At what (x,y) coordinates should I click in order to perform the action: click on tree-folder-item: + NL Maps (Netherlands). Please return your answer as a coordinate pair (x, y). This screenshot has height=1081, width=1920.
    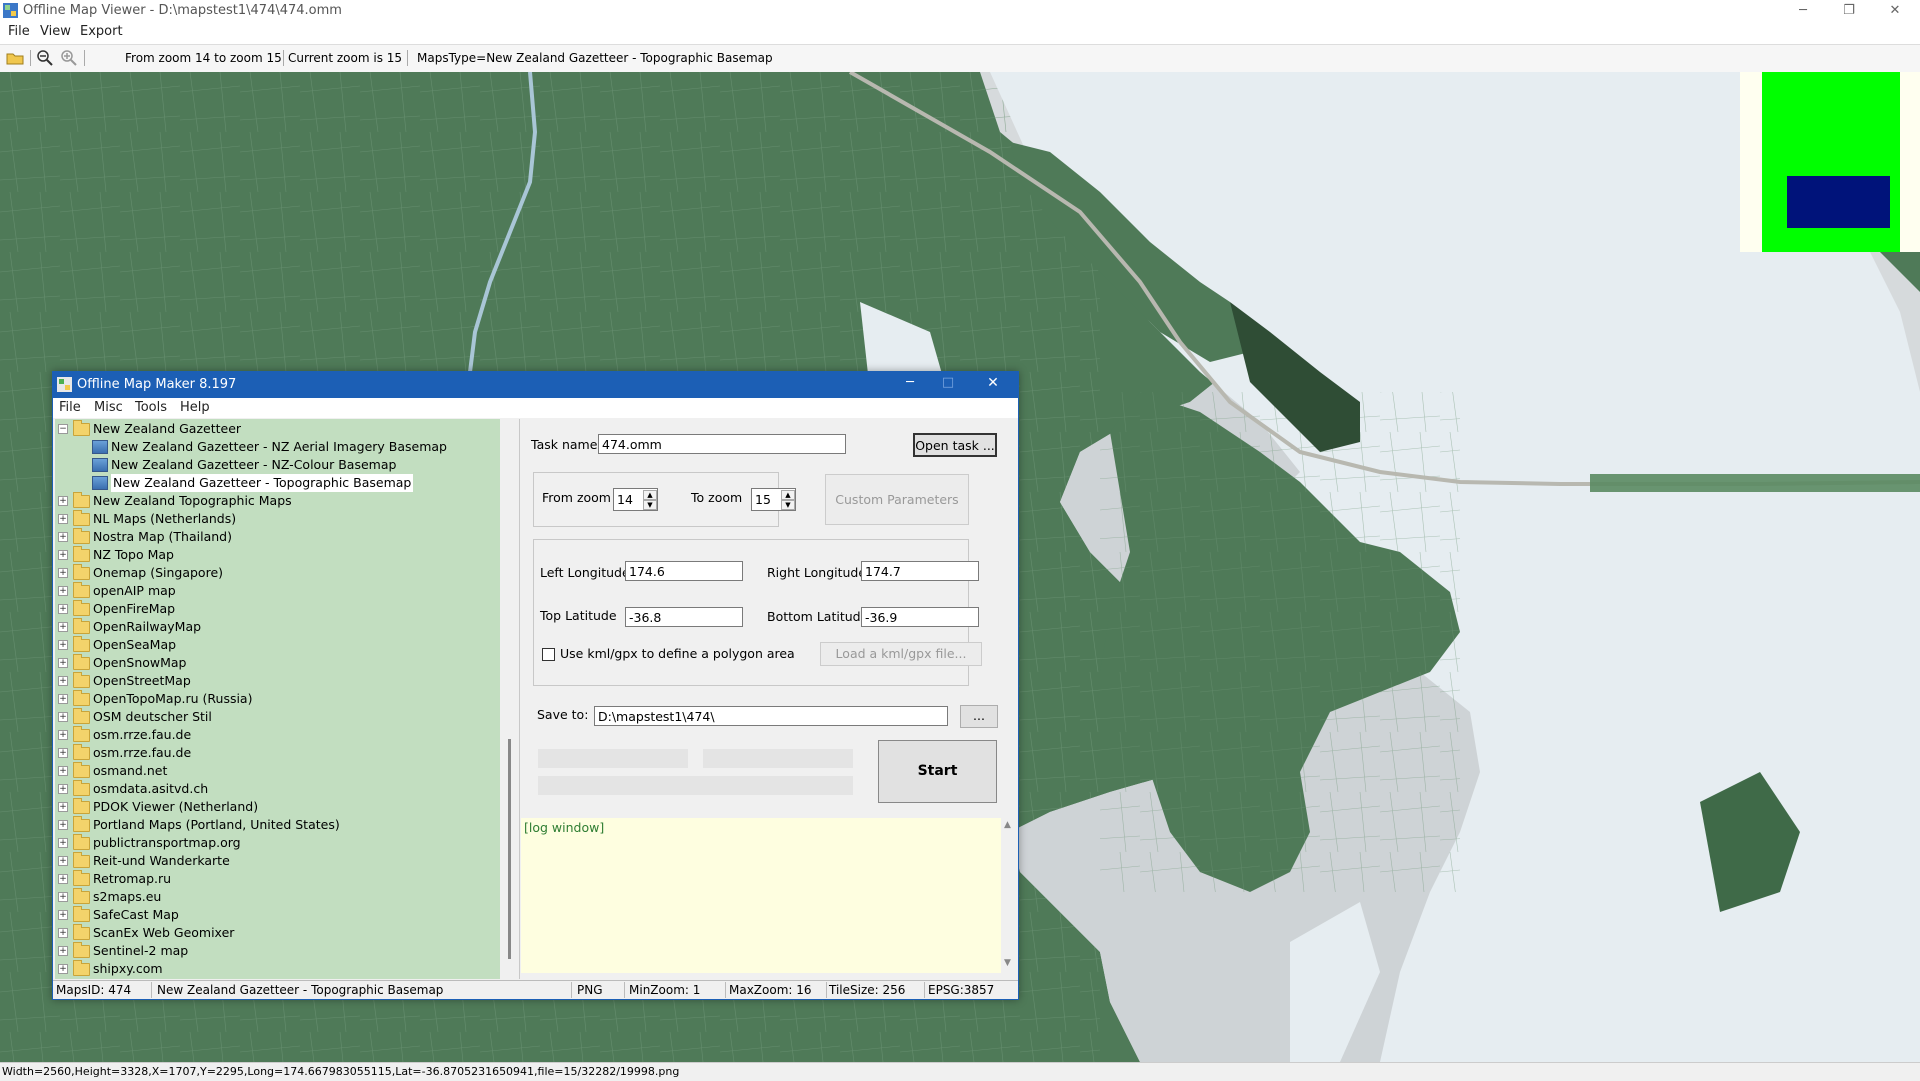
    Looking at the image, I should click on (277, 519).